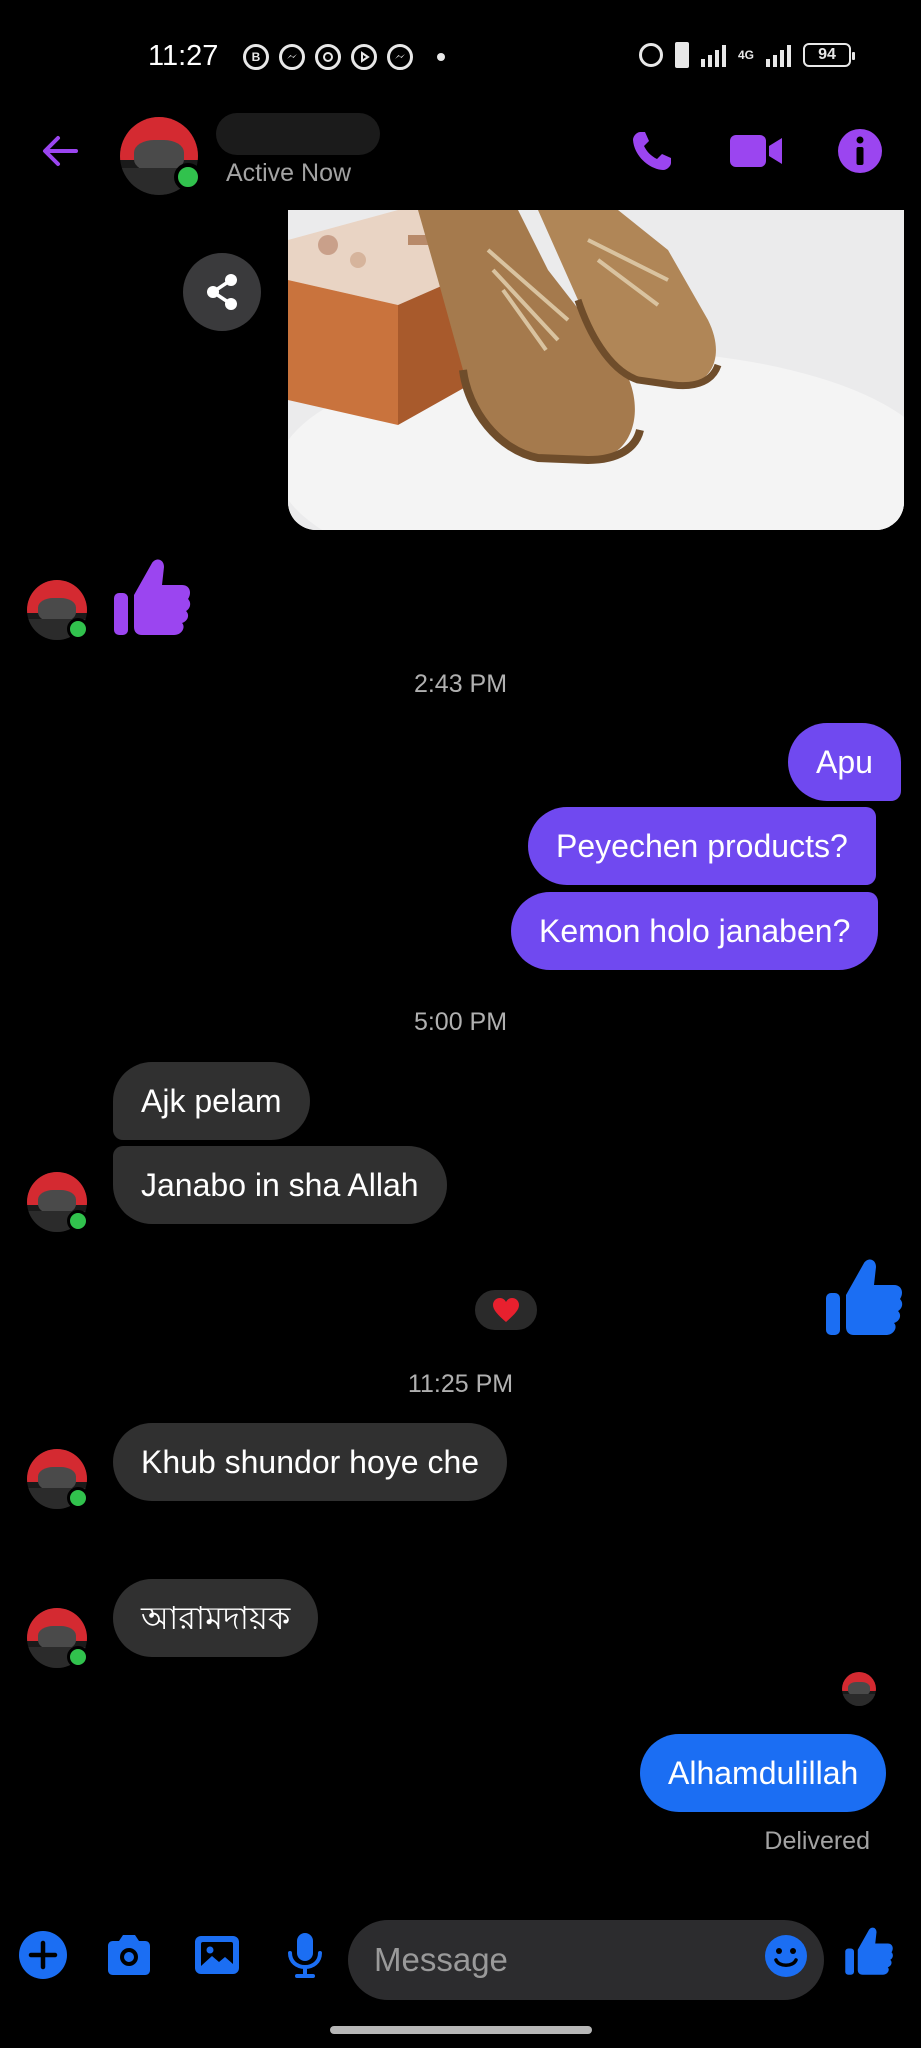 The height and width of the screenshot is (2048, 921). What do you see at coordinates (289, 173) in the screenshot?
I see `active-status: Active Now` at bounding box center [289, 173].